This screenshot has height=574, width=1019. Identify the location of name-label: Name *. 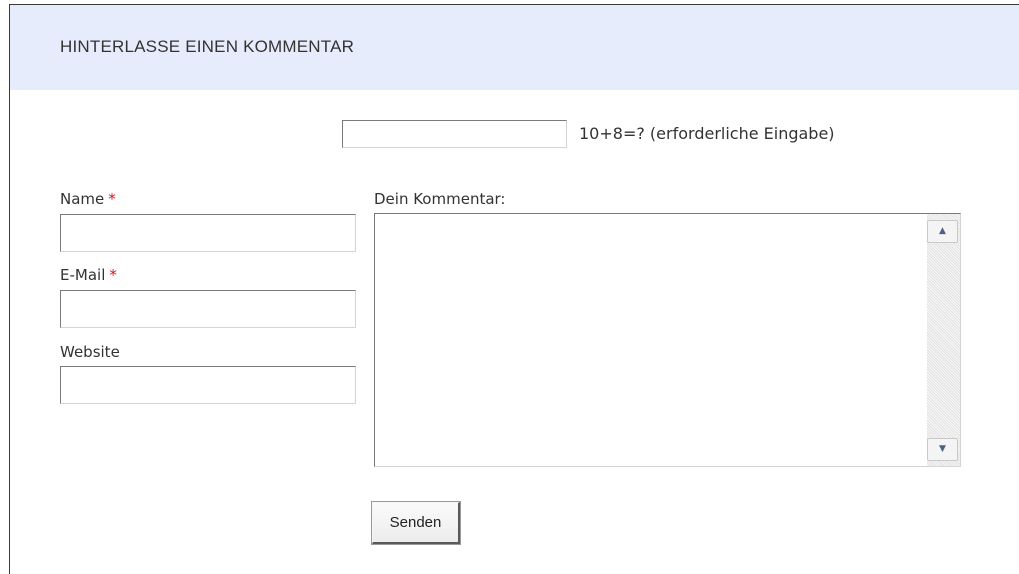
(88, 199).